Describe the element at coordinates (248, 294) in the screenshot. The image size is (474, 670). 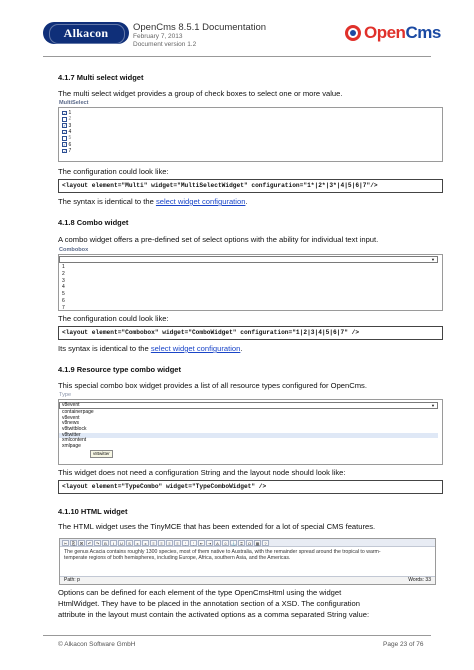
I see `combo-option: 5` at that location.